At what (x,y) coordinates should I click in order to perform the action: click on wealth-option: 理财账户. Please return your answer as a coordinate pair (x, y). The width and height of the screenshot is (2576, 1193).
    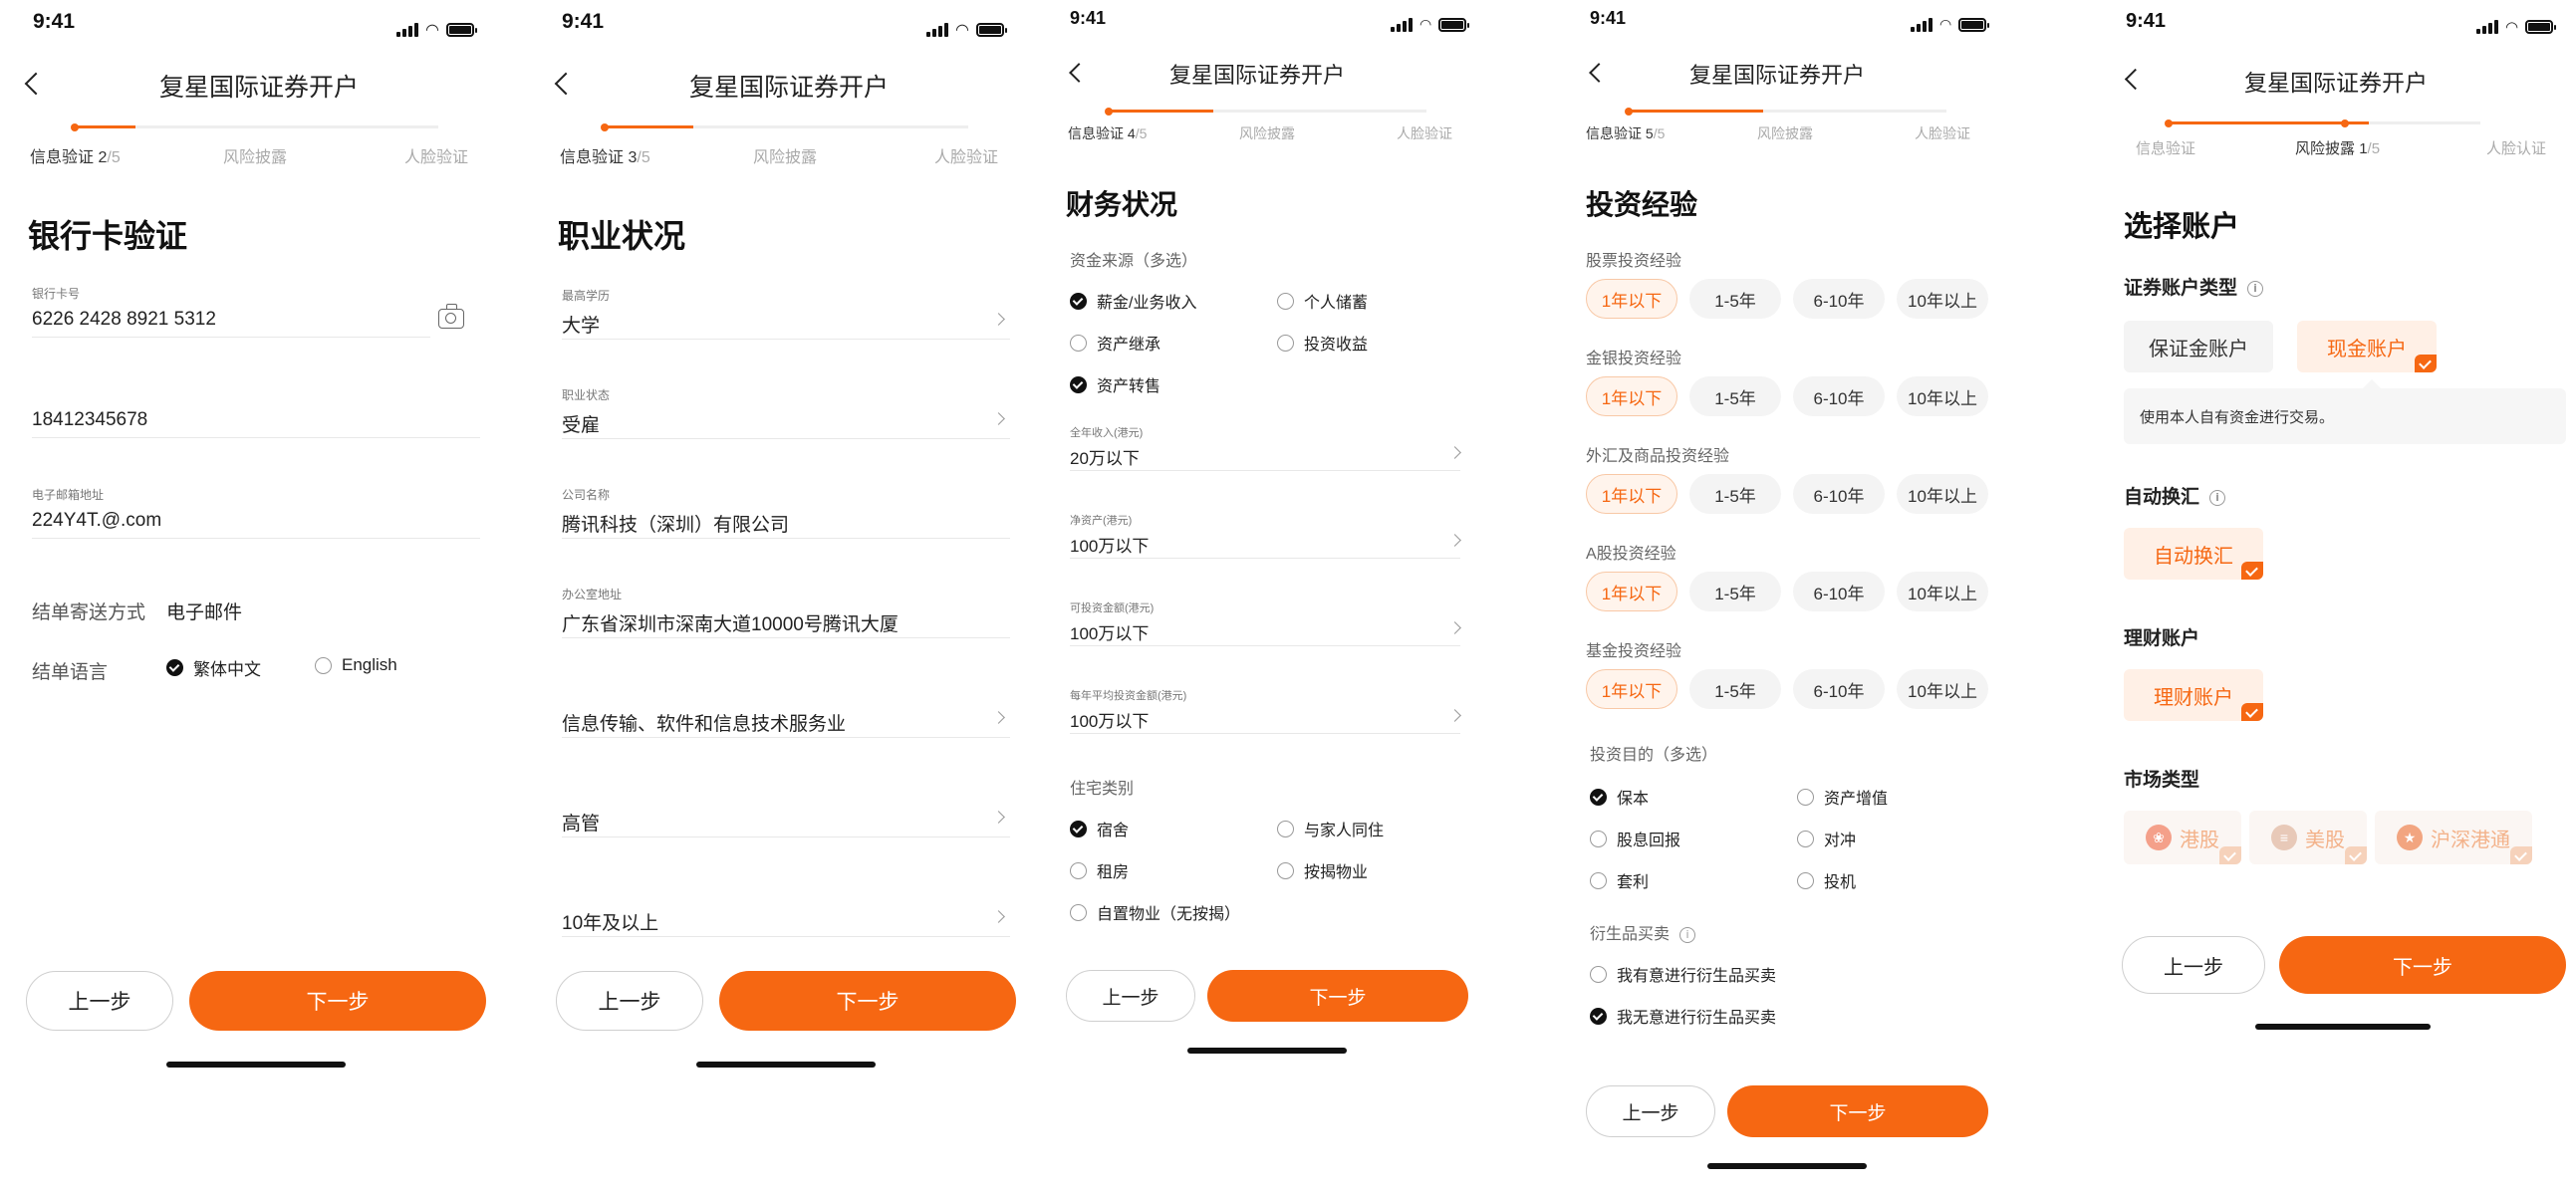
    Looking at the image, I should click on (2193, 695).